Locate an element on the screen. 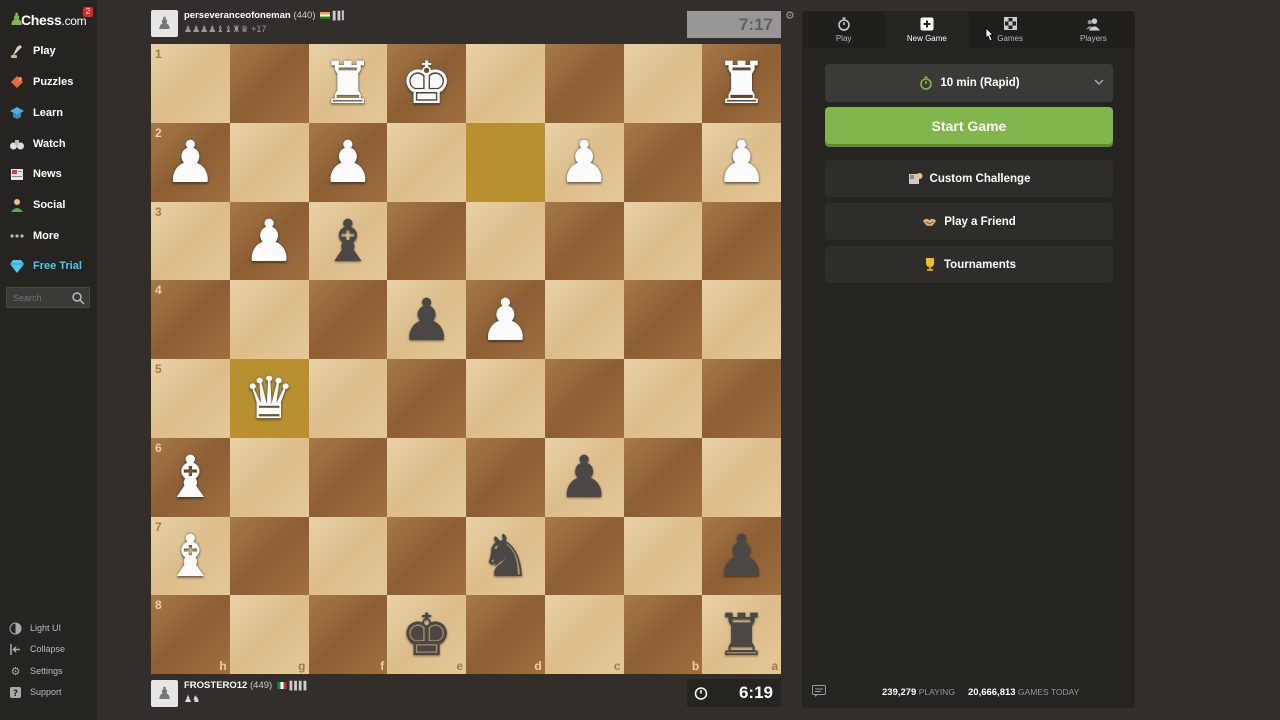 This screenshot has width=1280, height=720. tab-play: Play is located at coordinates (843, 29).